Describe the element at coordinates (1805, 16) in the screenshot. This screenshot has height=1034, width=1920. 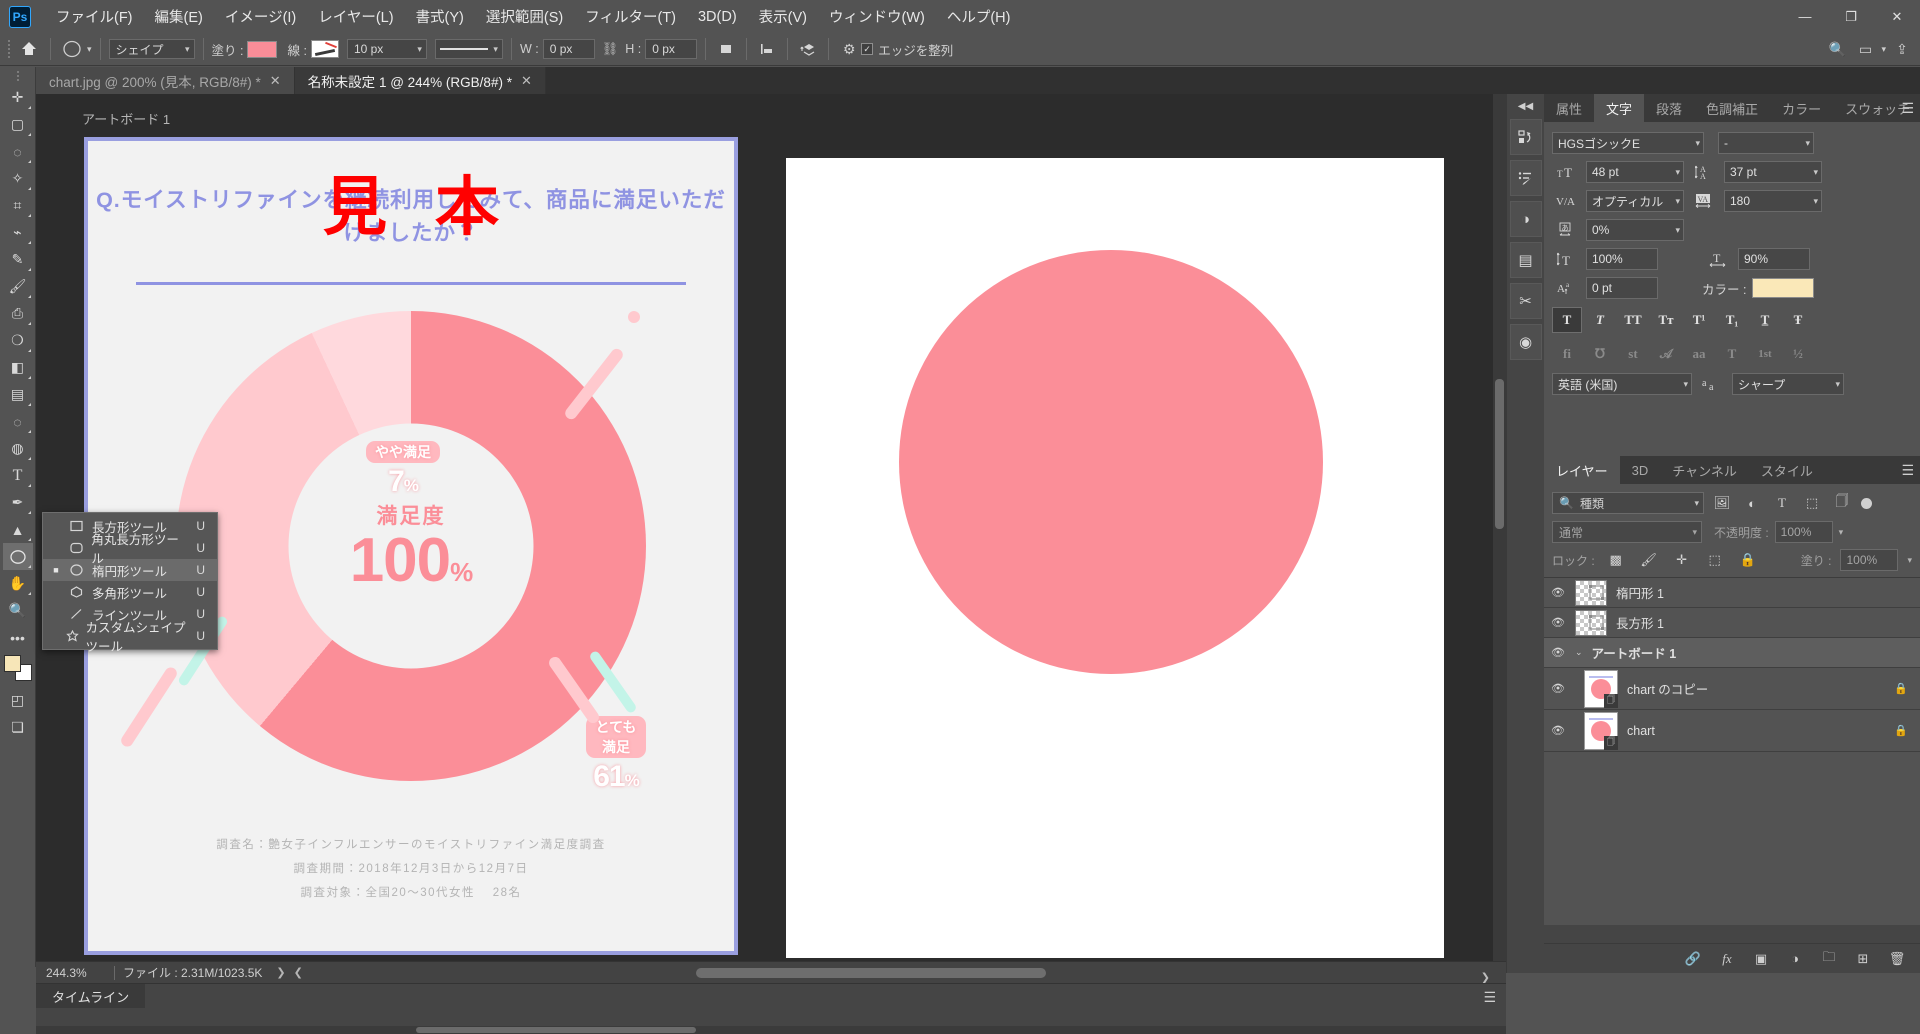
I see `minimize-button: —` at that location.